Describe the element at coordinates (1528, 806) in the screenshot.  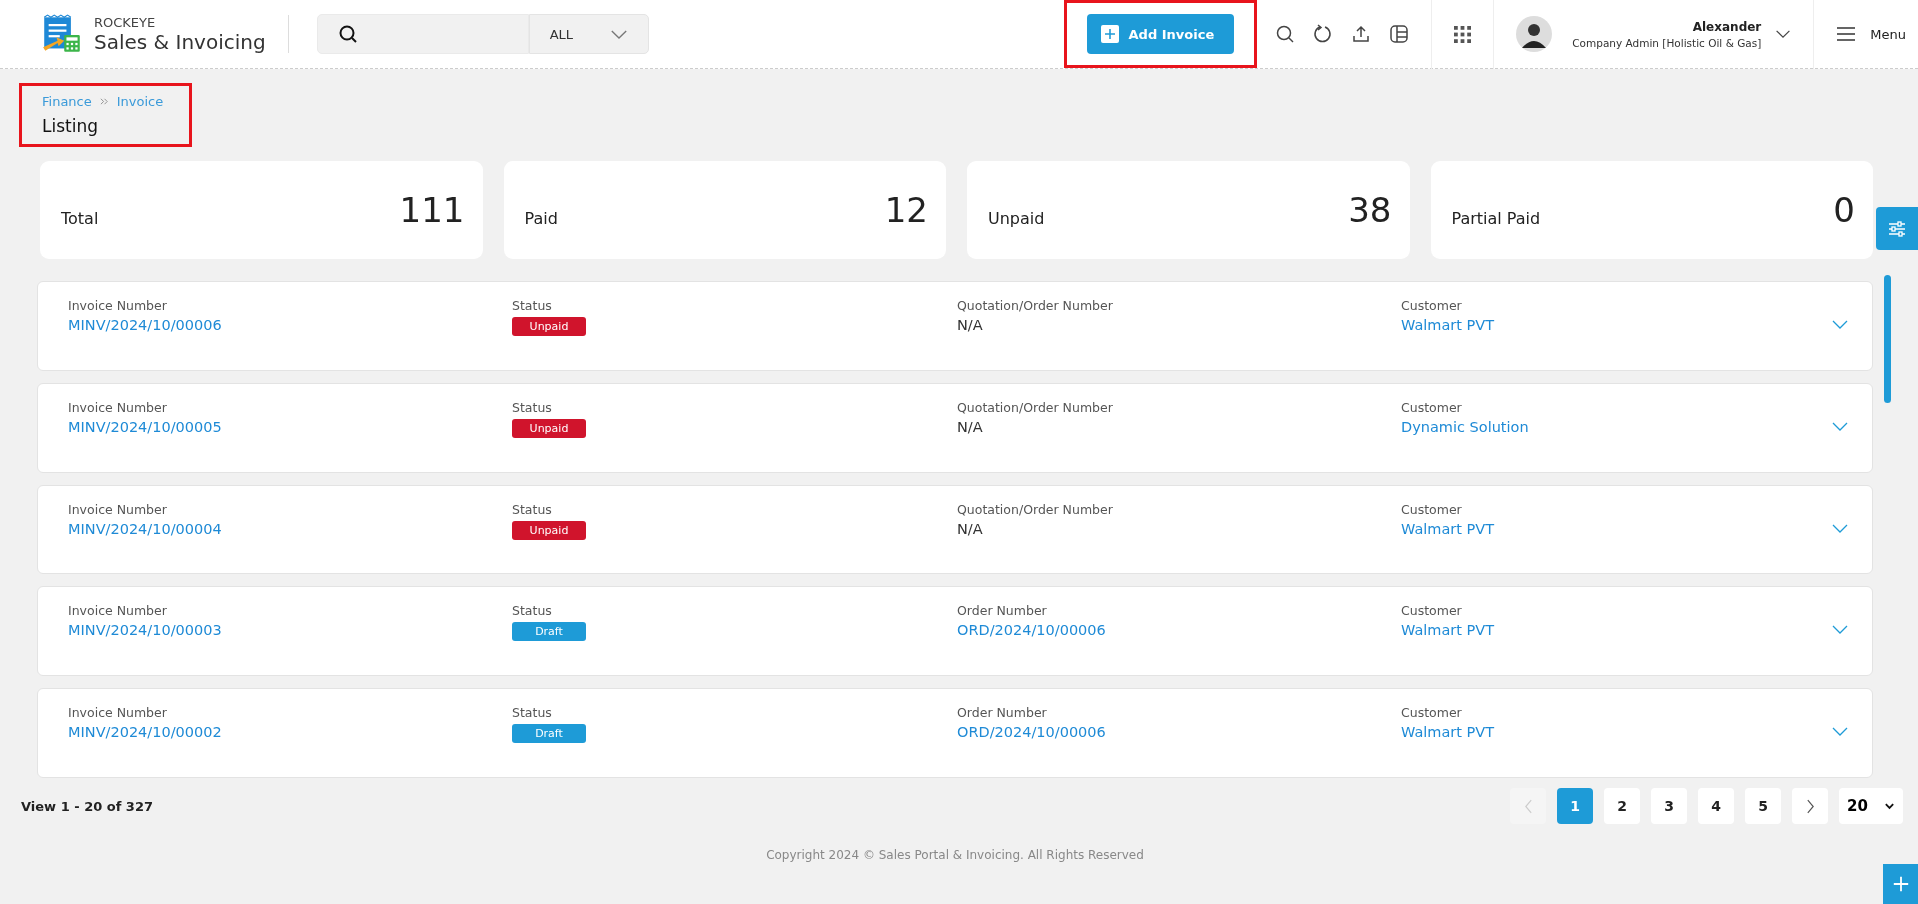
I see `chevron-left-icon` at that location.